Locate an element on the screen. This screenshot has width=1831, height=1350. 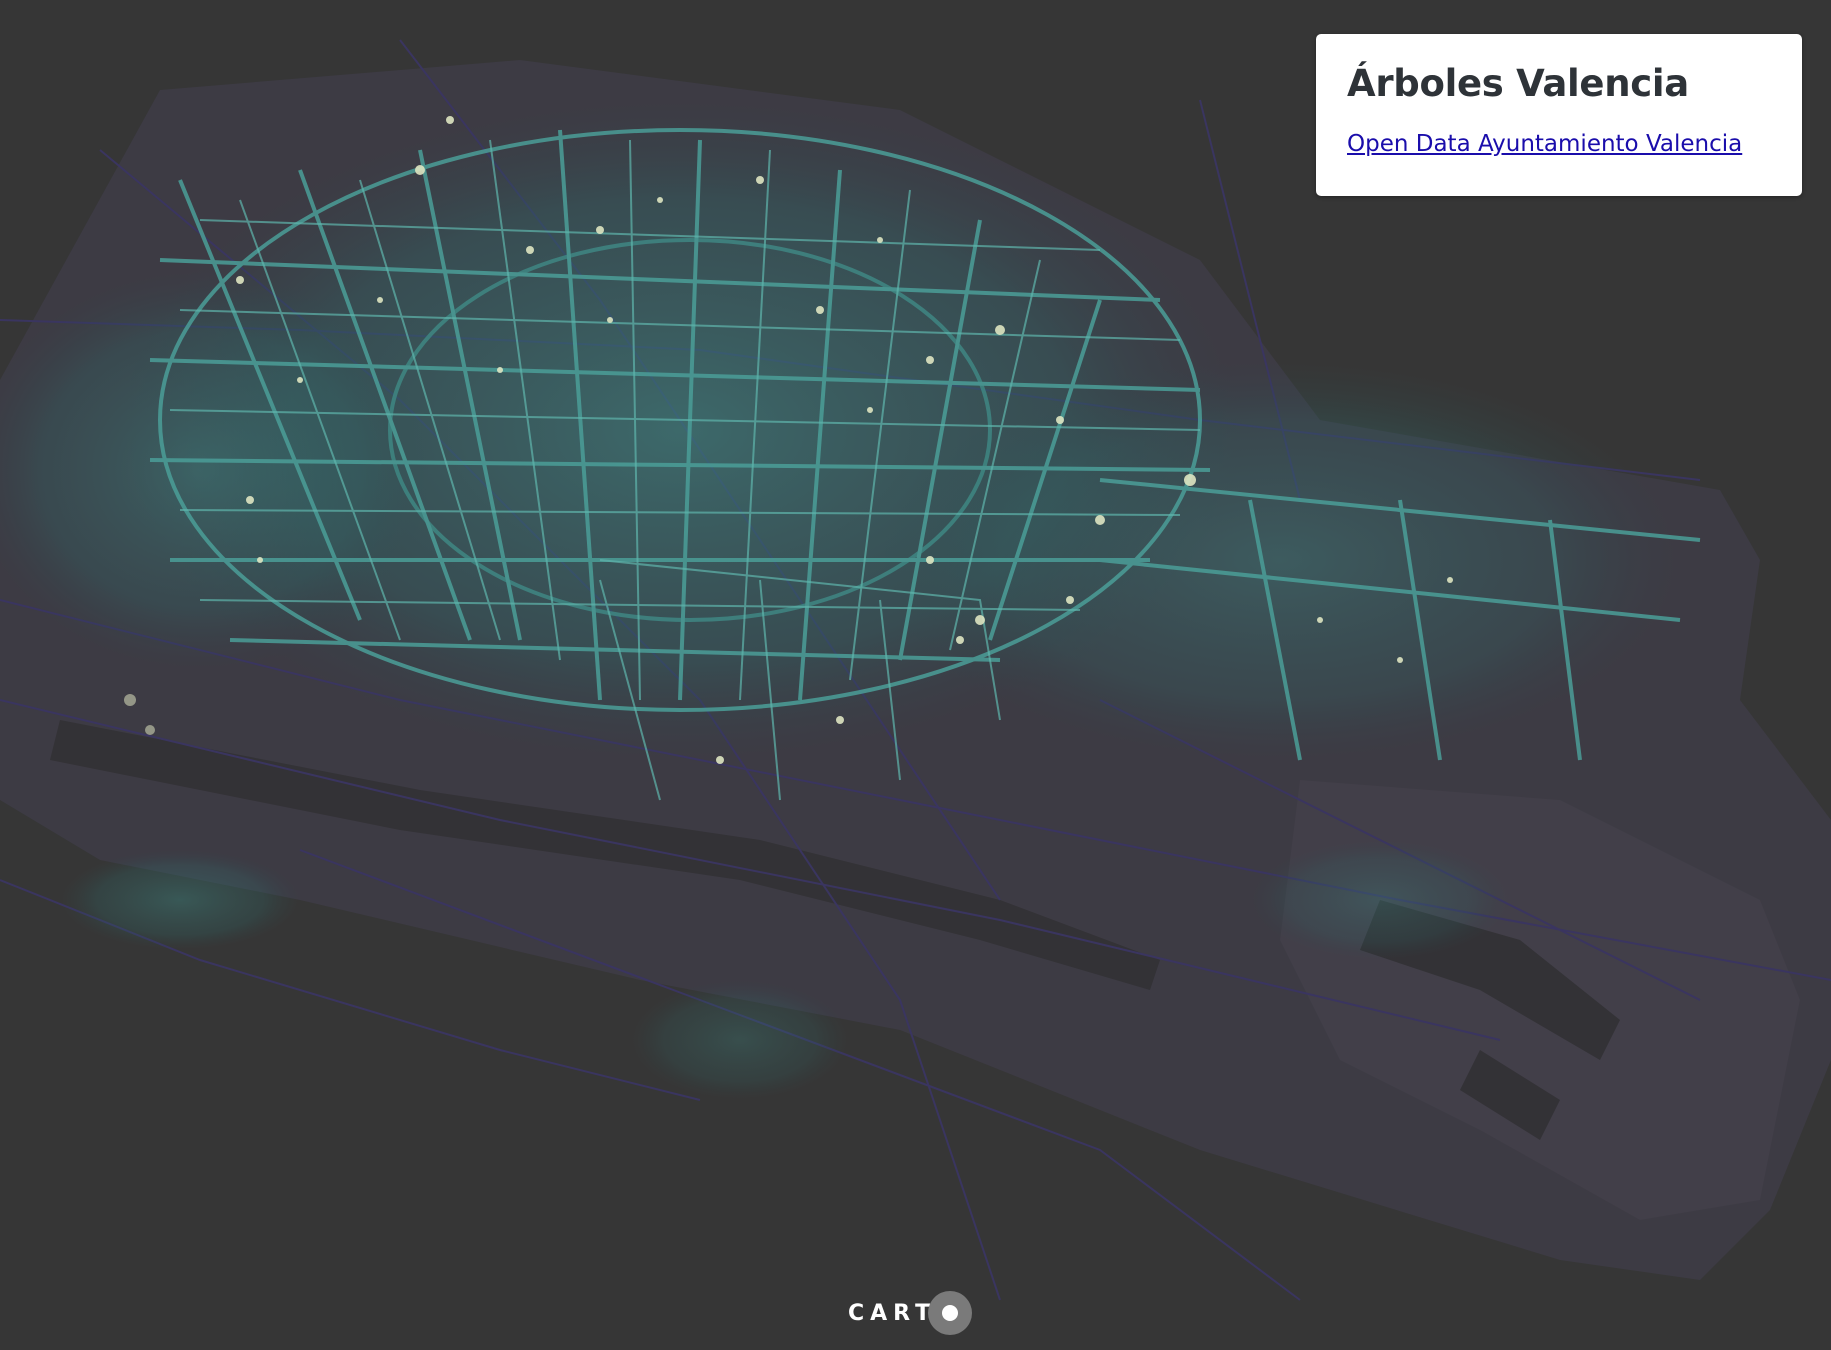
map-title: Árboles Valencia is located at coordinates (1518, 83).